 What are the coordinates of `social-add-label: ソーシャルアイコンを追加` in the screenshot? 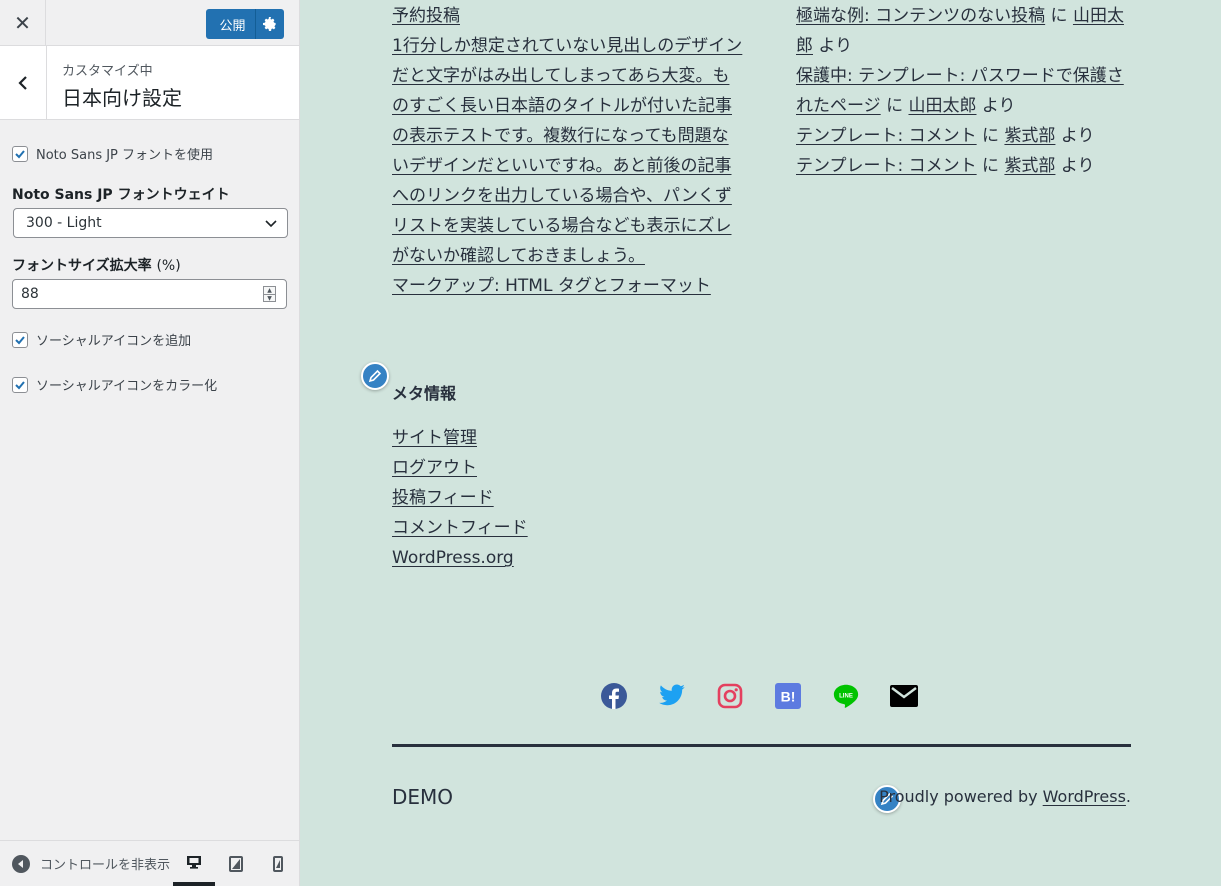 It's located at (114, 341).